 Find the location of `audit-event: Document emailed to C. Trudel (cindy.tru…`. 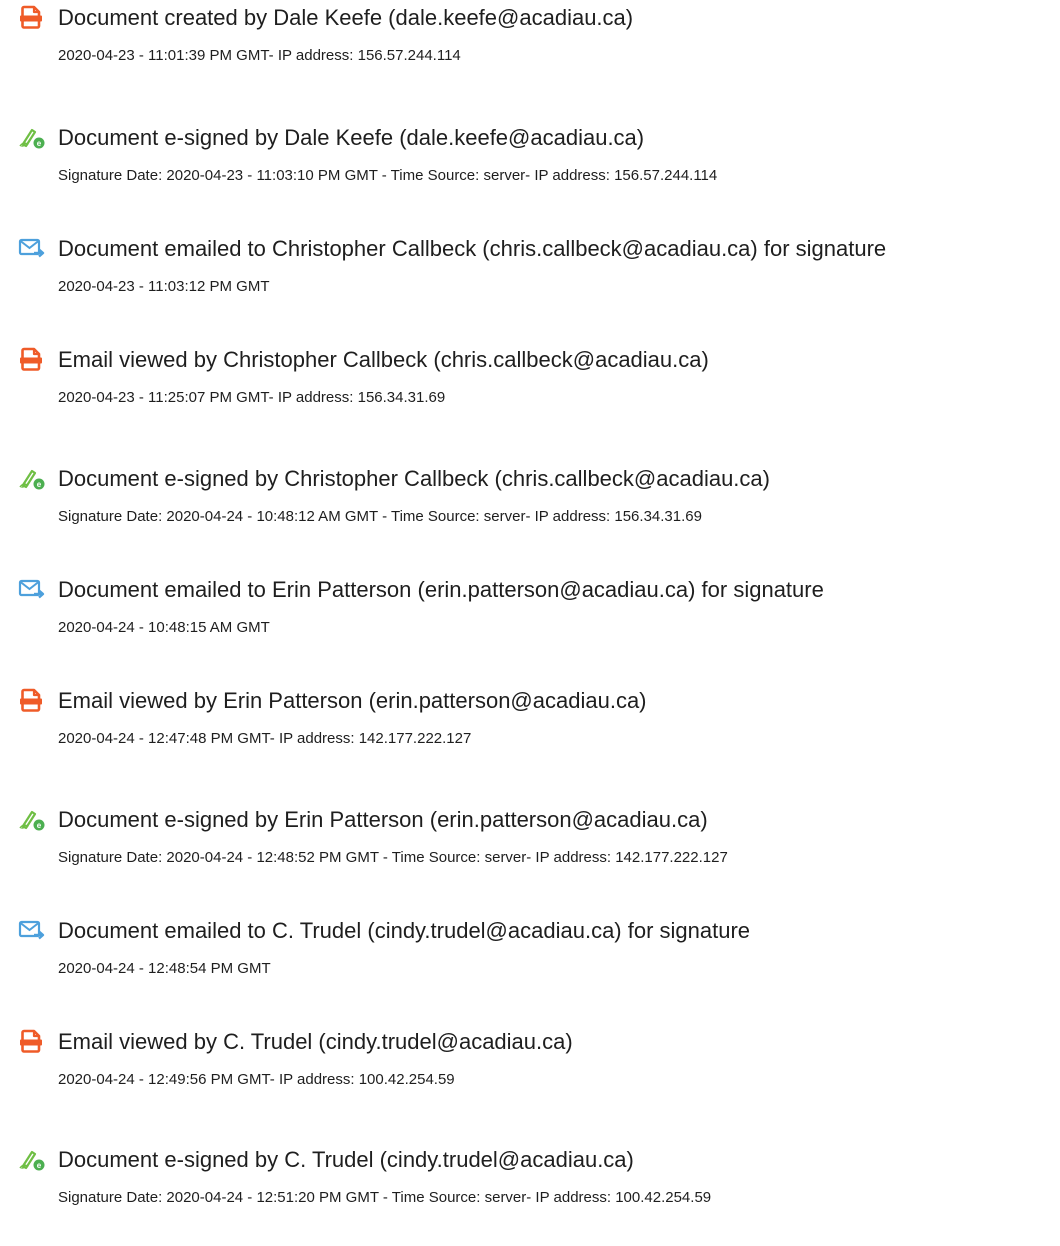

audit-event: Document emailed to C. Trudel (cindy.tru… is located at coordinates (530, 967).